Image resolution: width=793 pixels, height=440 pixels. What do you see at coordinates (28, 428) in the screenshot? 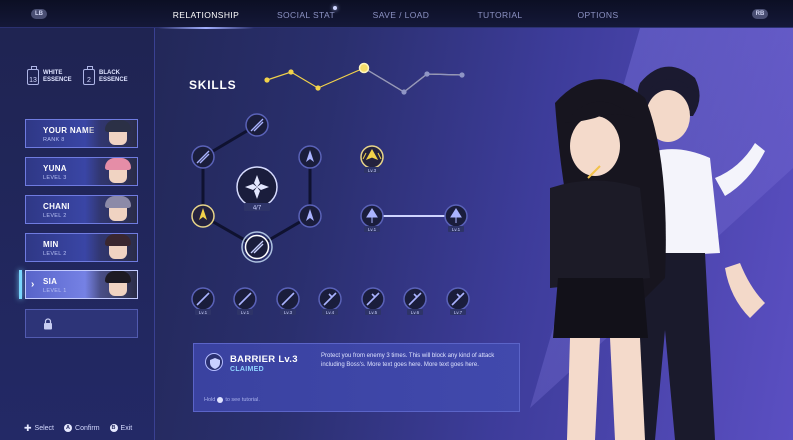
I see `dpad-icon: ✚` at bounding box center [28, 428].